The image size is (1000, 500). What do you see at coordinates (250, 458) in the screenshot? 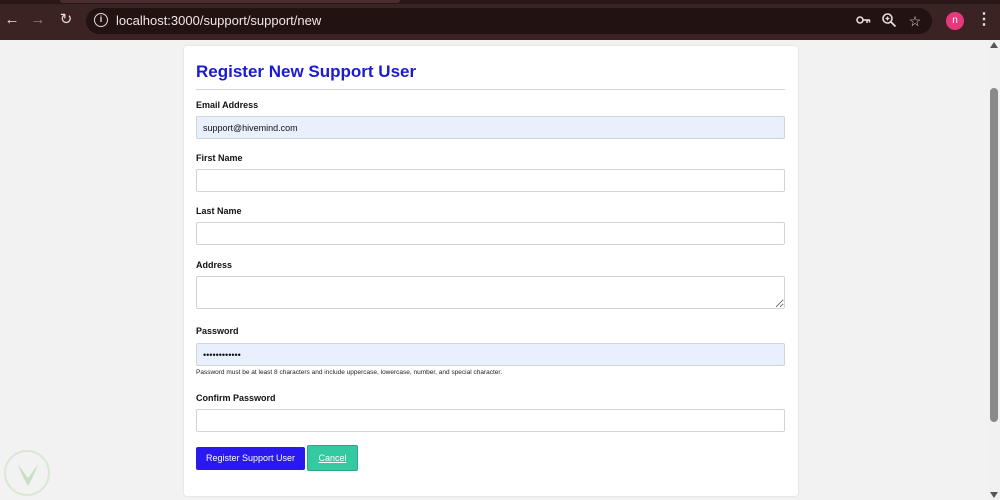
I see `register-support-user-button: Register Support User` at bounding box center [250, 458].